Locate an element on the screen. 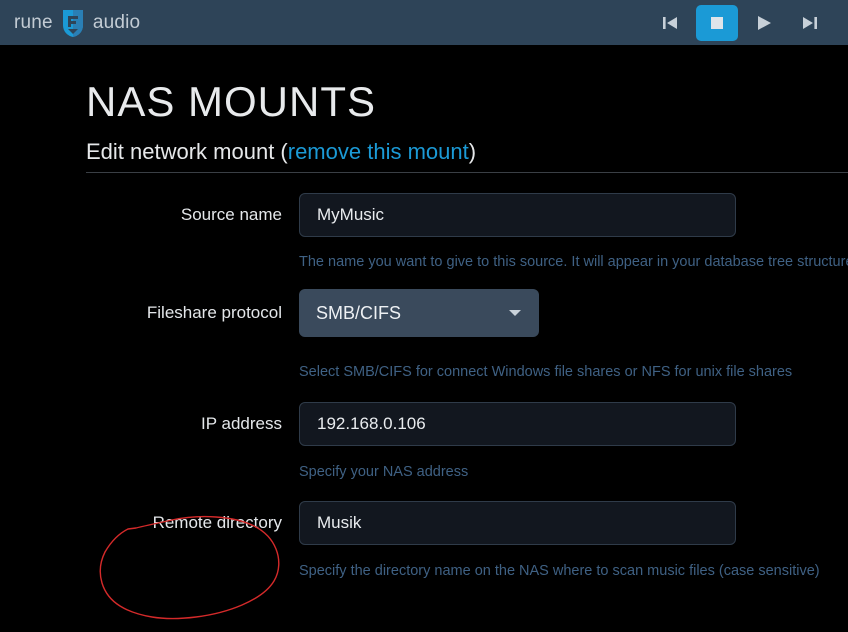 This screenshot has height=632, width=848. remote-directory-input is located at coordinates (517, 523).